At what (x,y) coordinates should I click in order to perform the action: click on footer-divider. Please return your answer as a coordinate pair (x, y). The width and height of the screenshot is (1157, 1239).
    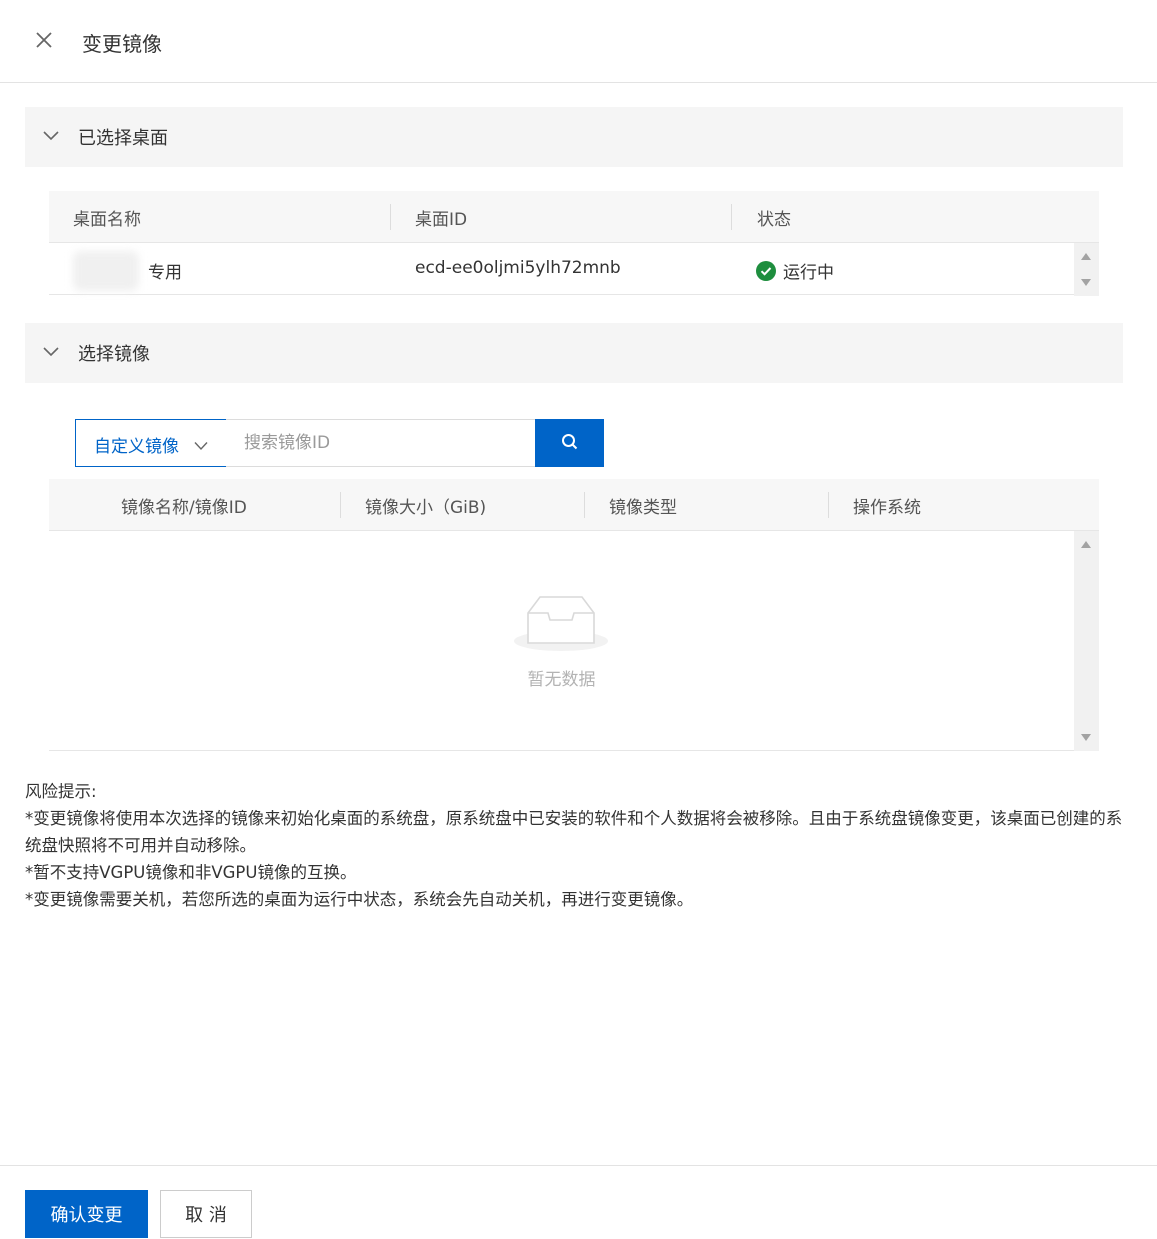
    Looking at the image, I should click on (578, 1165).